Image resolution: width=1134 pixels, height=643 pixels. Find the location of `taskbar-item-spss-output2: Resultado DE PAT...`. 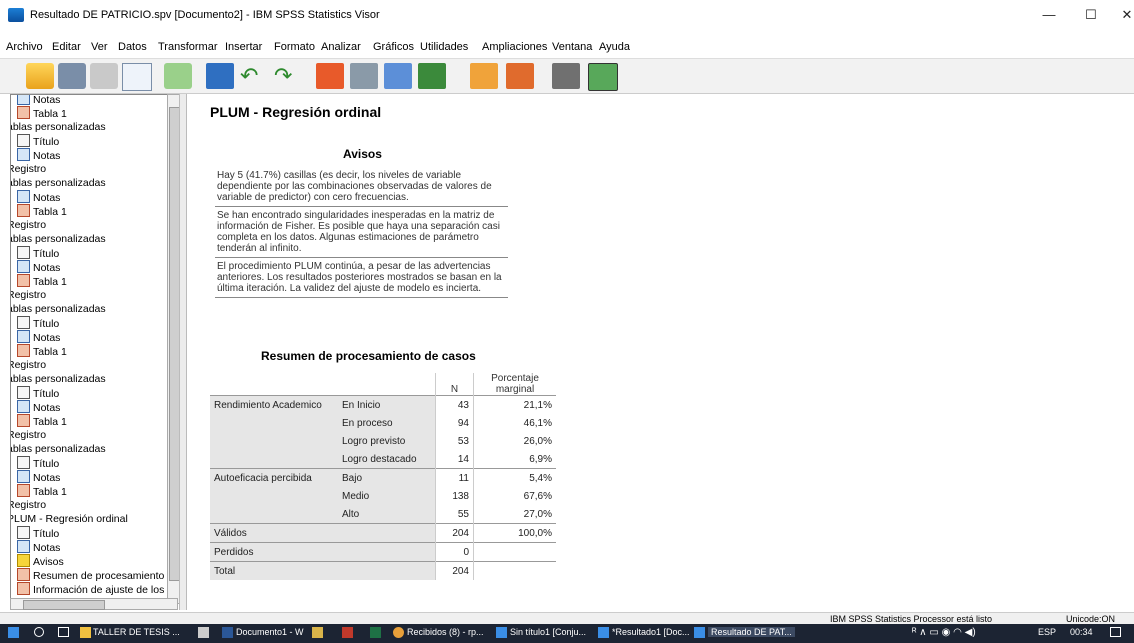

taskbar-item-spss-output2: Resultado DE PAT... is located at coordinates (751, 632).